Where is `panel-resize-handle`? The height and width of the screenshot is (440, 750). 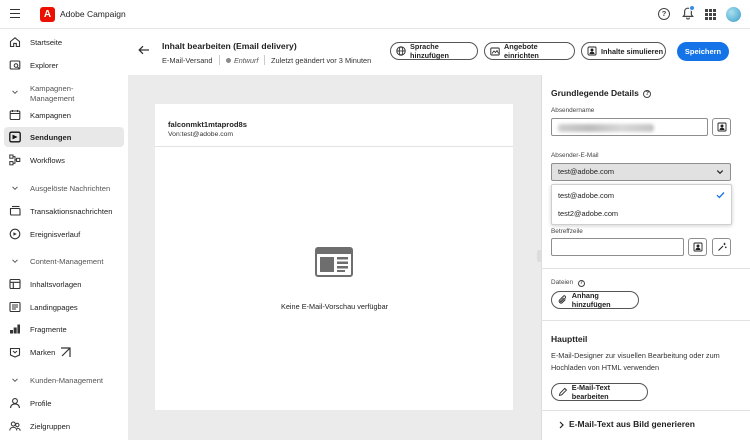 panel-resize-handle is located at coordinates (539, 256).